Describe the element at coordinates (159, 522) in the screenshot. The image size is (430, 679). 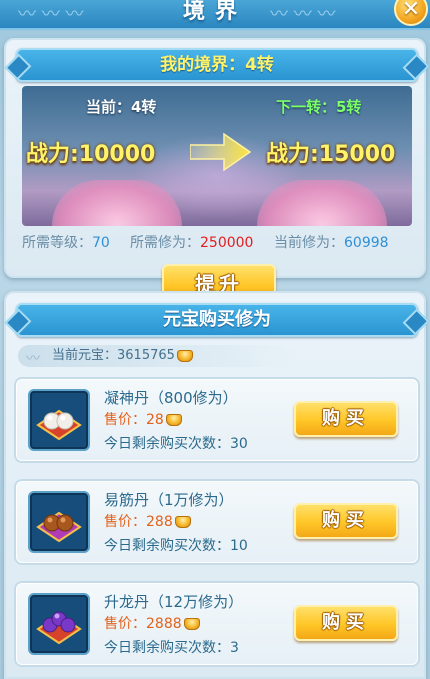
I see `item-price-value: 288` at that location.